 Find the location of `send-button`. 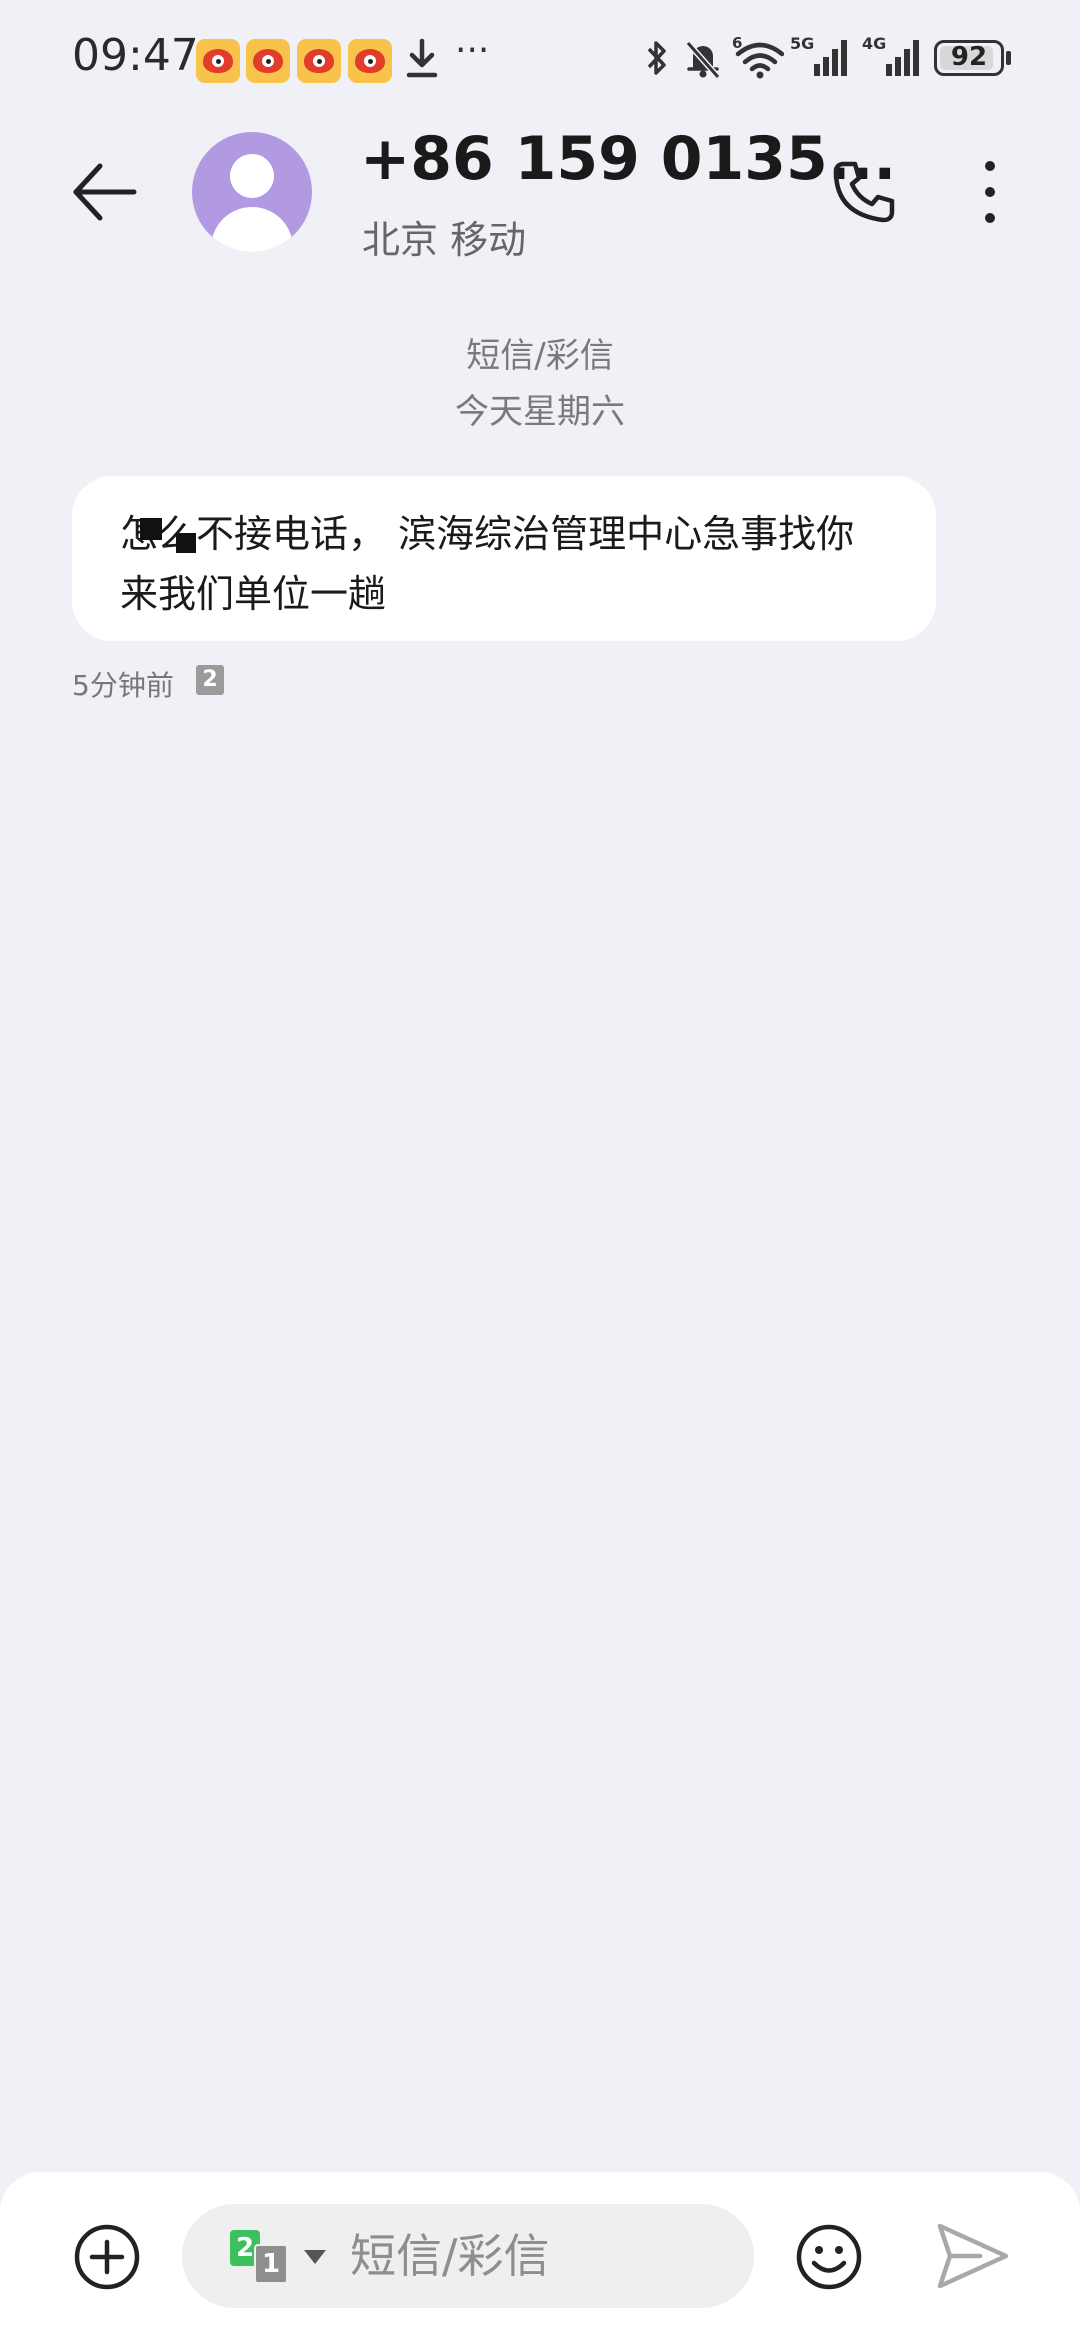

send-button is located at coordinates (973, 2256).